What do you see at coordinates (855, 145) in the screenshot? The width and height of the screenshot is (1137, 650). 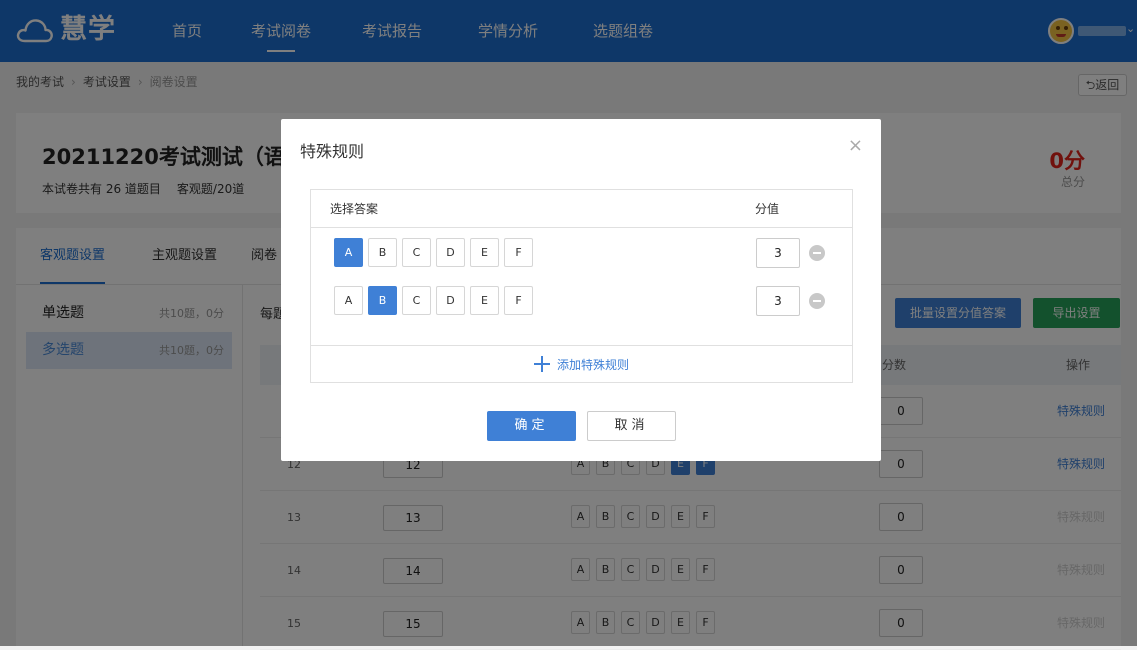 I see `close-icon: ×` at bounding box center [855, 145].